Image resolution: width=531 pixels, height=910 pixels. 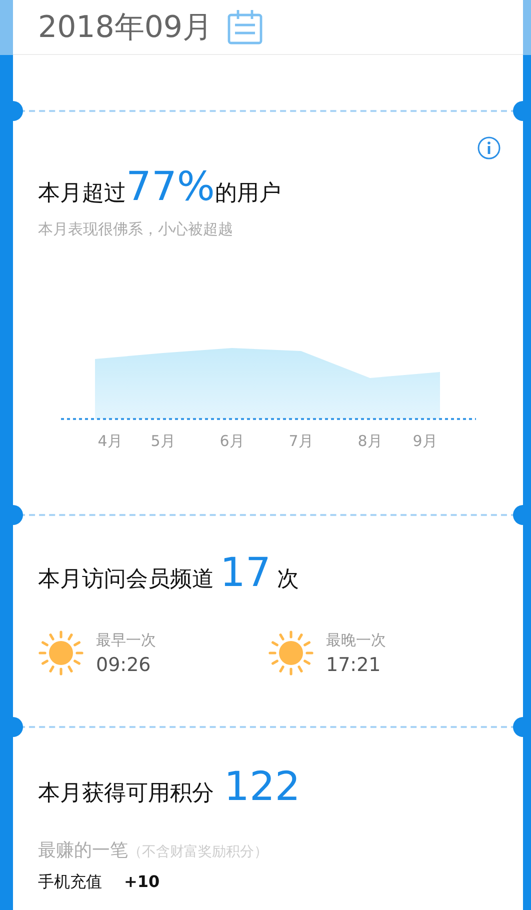 What do you see at coordinates (370, 441) in the screenshot?
I see `month-label: 8月` at bounding box center [370, 441].